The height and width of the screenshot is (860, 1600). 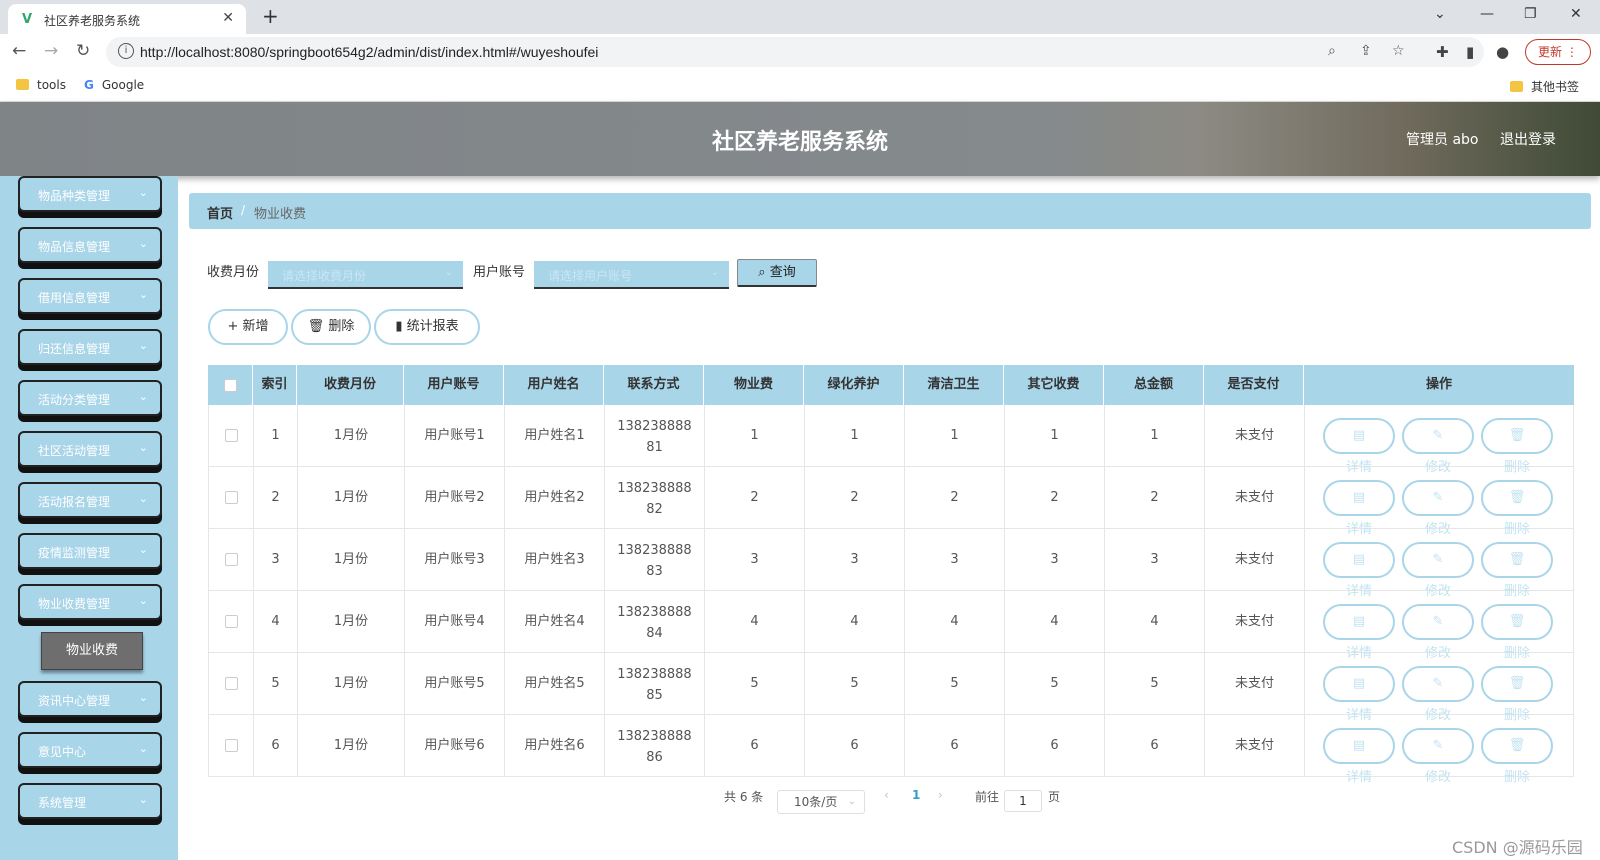 I want to click on sidebar-item-feedback-center: 意见中心 ⌄, so click(x=90, y=750).